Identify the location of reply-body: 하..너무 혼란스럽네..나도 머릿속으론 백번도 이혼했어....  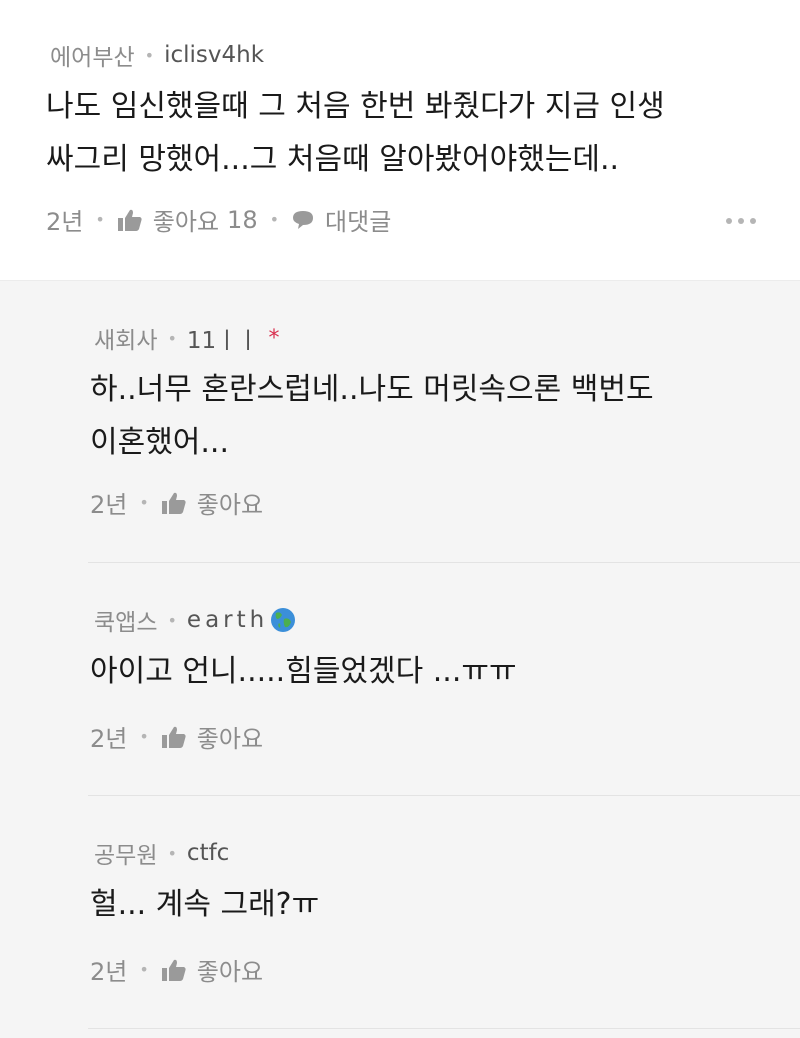
(372, 416).